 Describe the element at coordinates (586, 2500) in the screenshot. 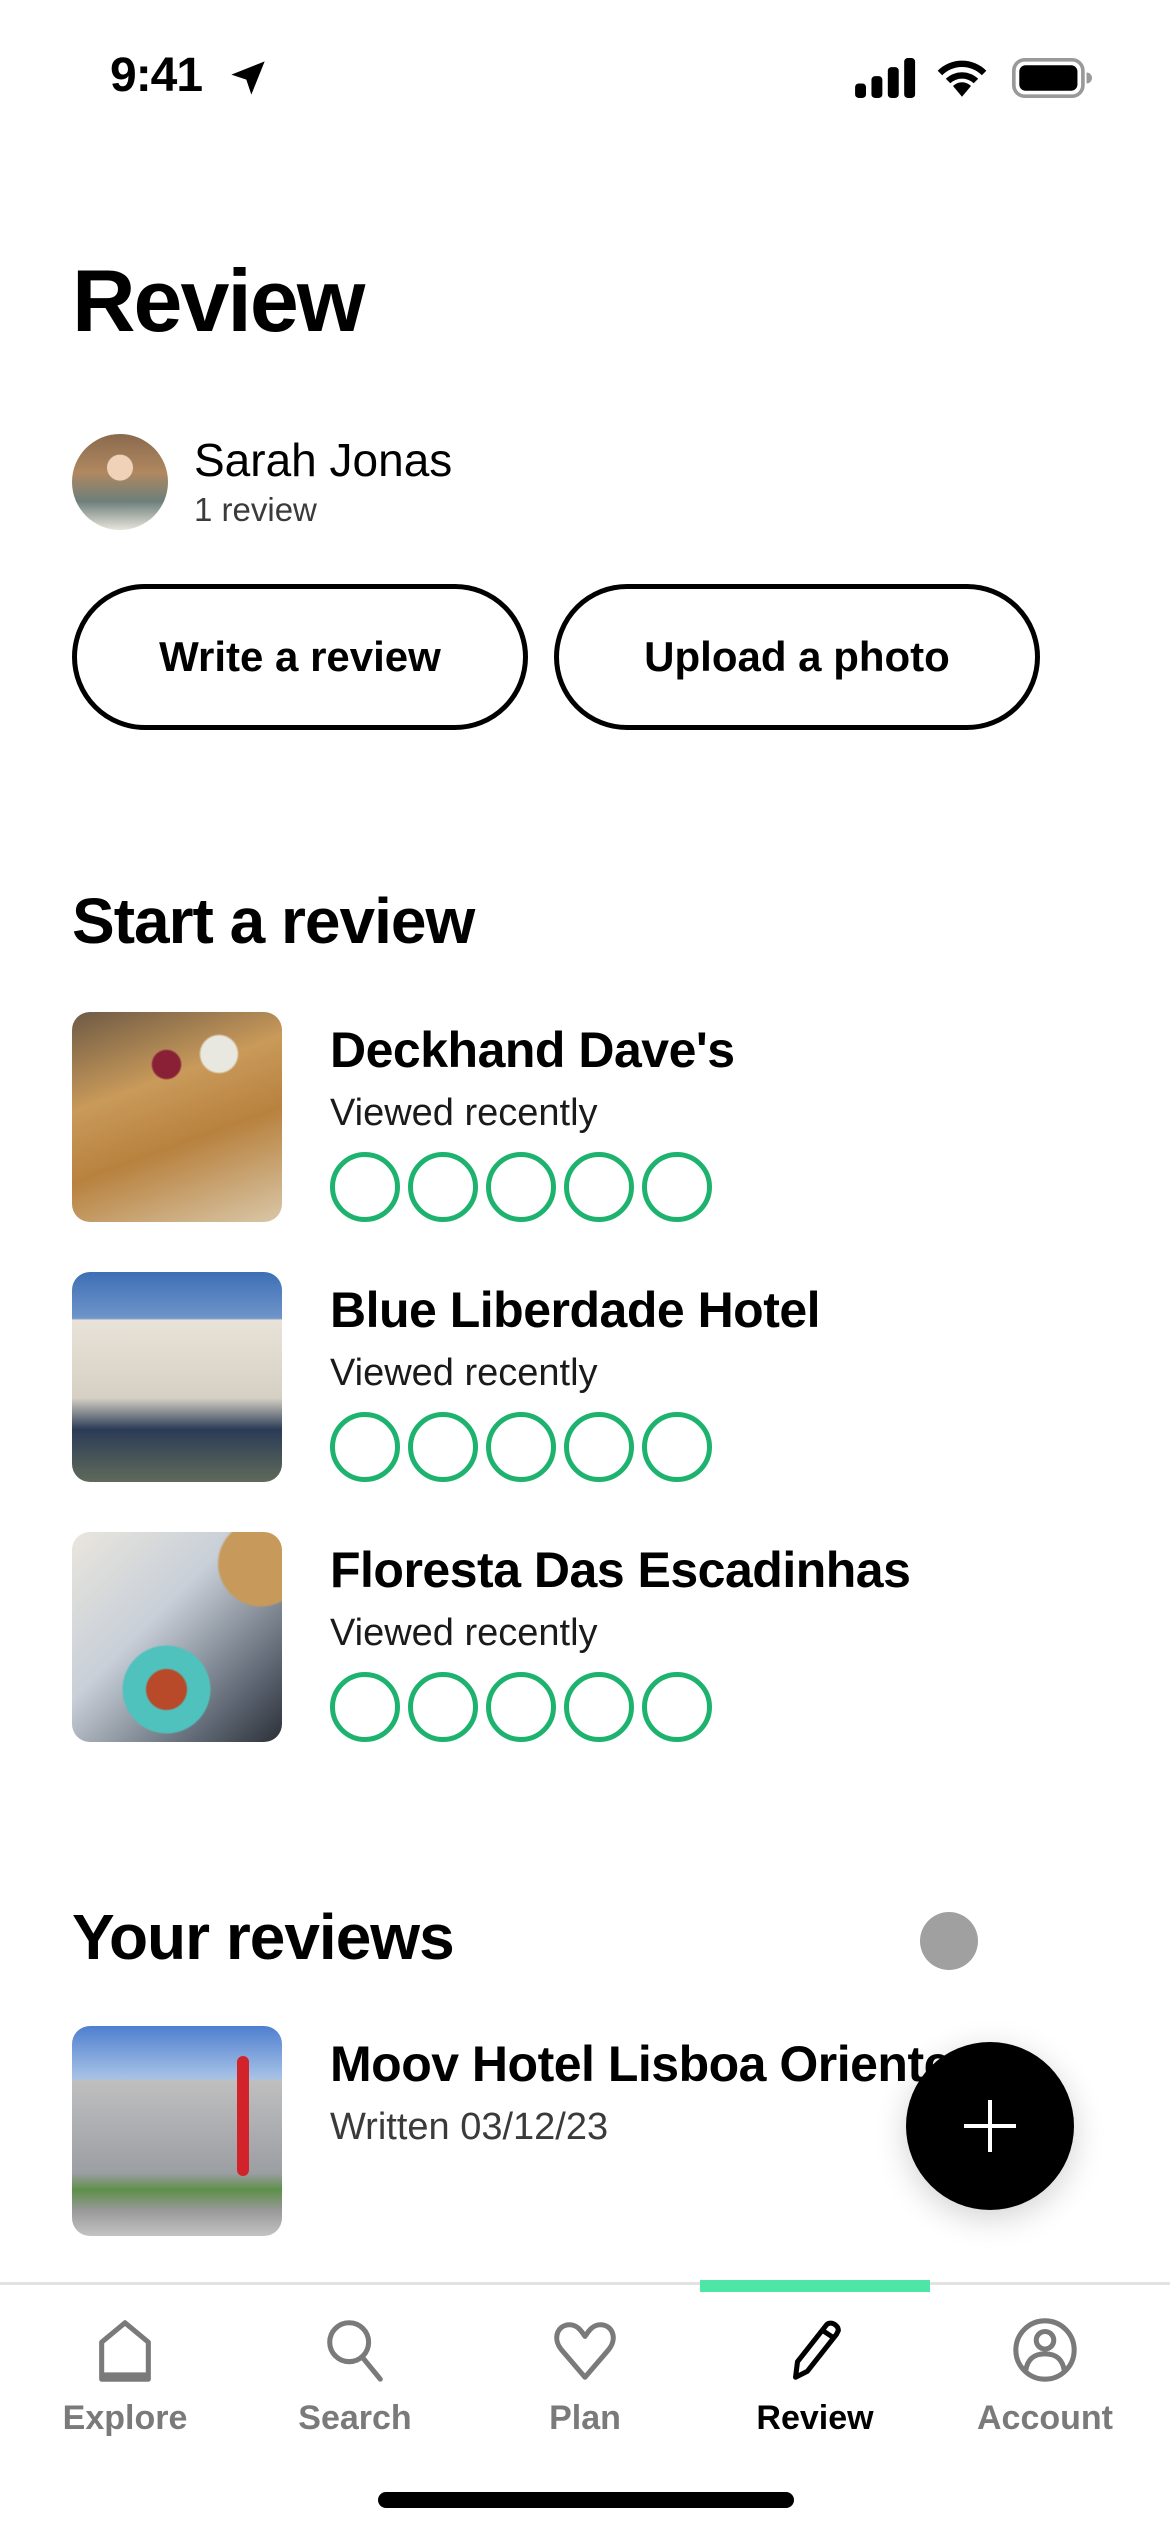

I see `home-indicator` at that location.